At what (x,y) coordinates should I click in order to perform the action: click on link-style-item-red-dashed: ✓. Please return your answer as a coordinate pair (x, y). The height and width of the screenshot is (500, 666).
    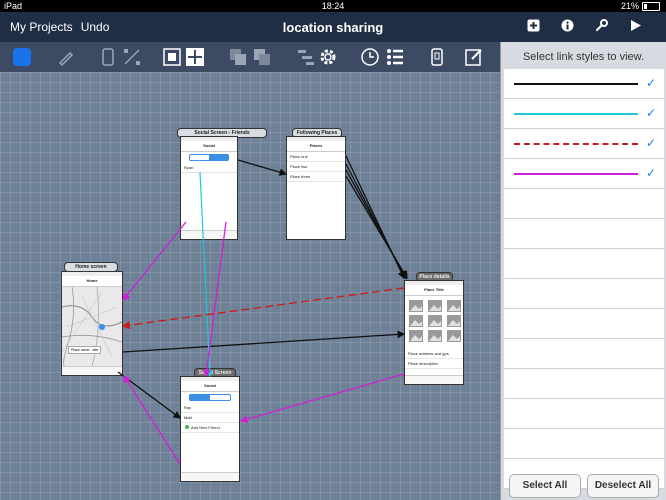
    Looking at the image, I should click on (584, 144).